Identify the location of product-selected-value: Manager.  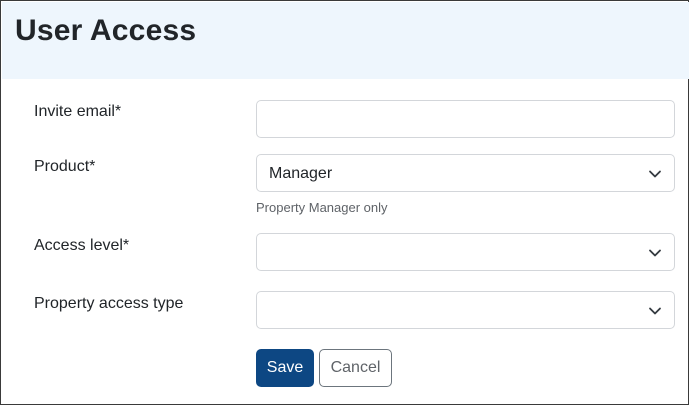
(301, 173).